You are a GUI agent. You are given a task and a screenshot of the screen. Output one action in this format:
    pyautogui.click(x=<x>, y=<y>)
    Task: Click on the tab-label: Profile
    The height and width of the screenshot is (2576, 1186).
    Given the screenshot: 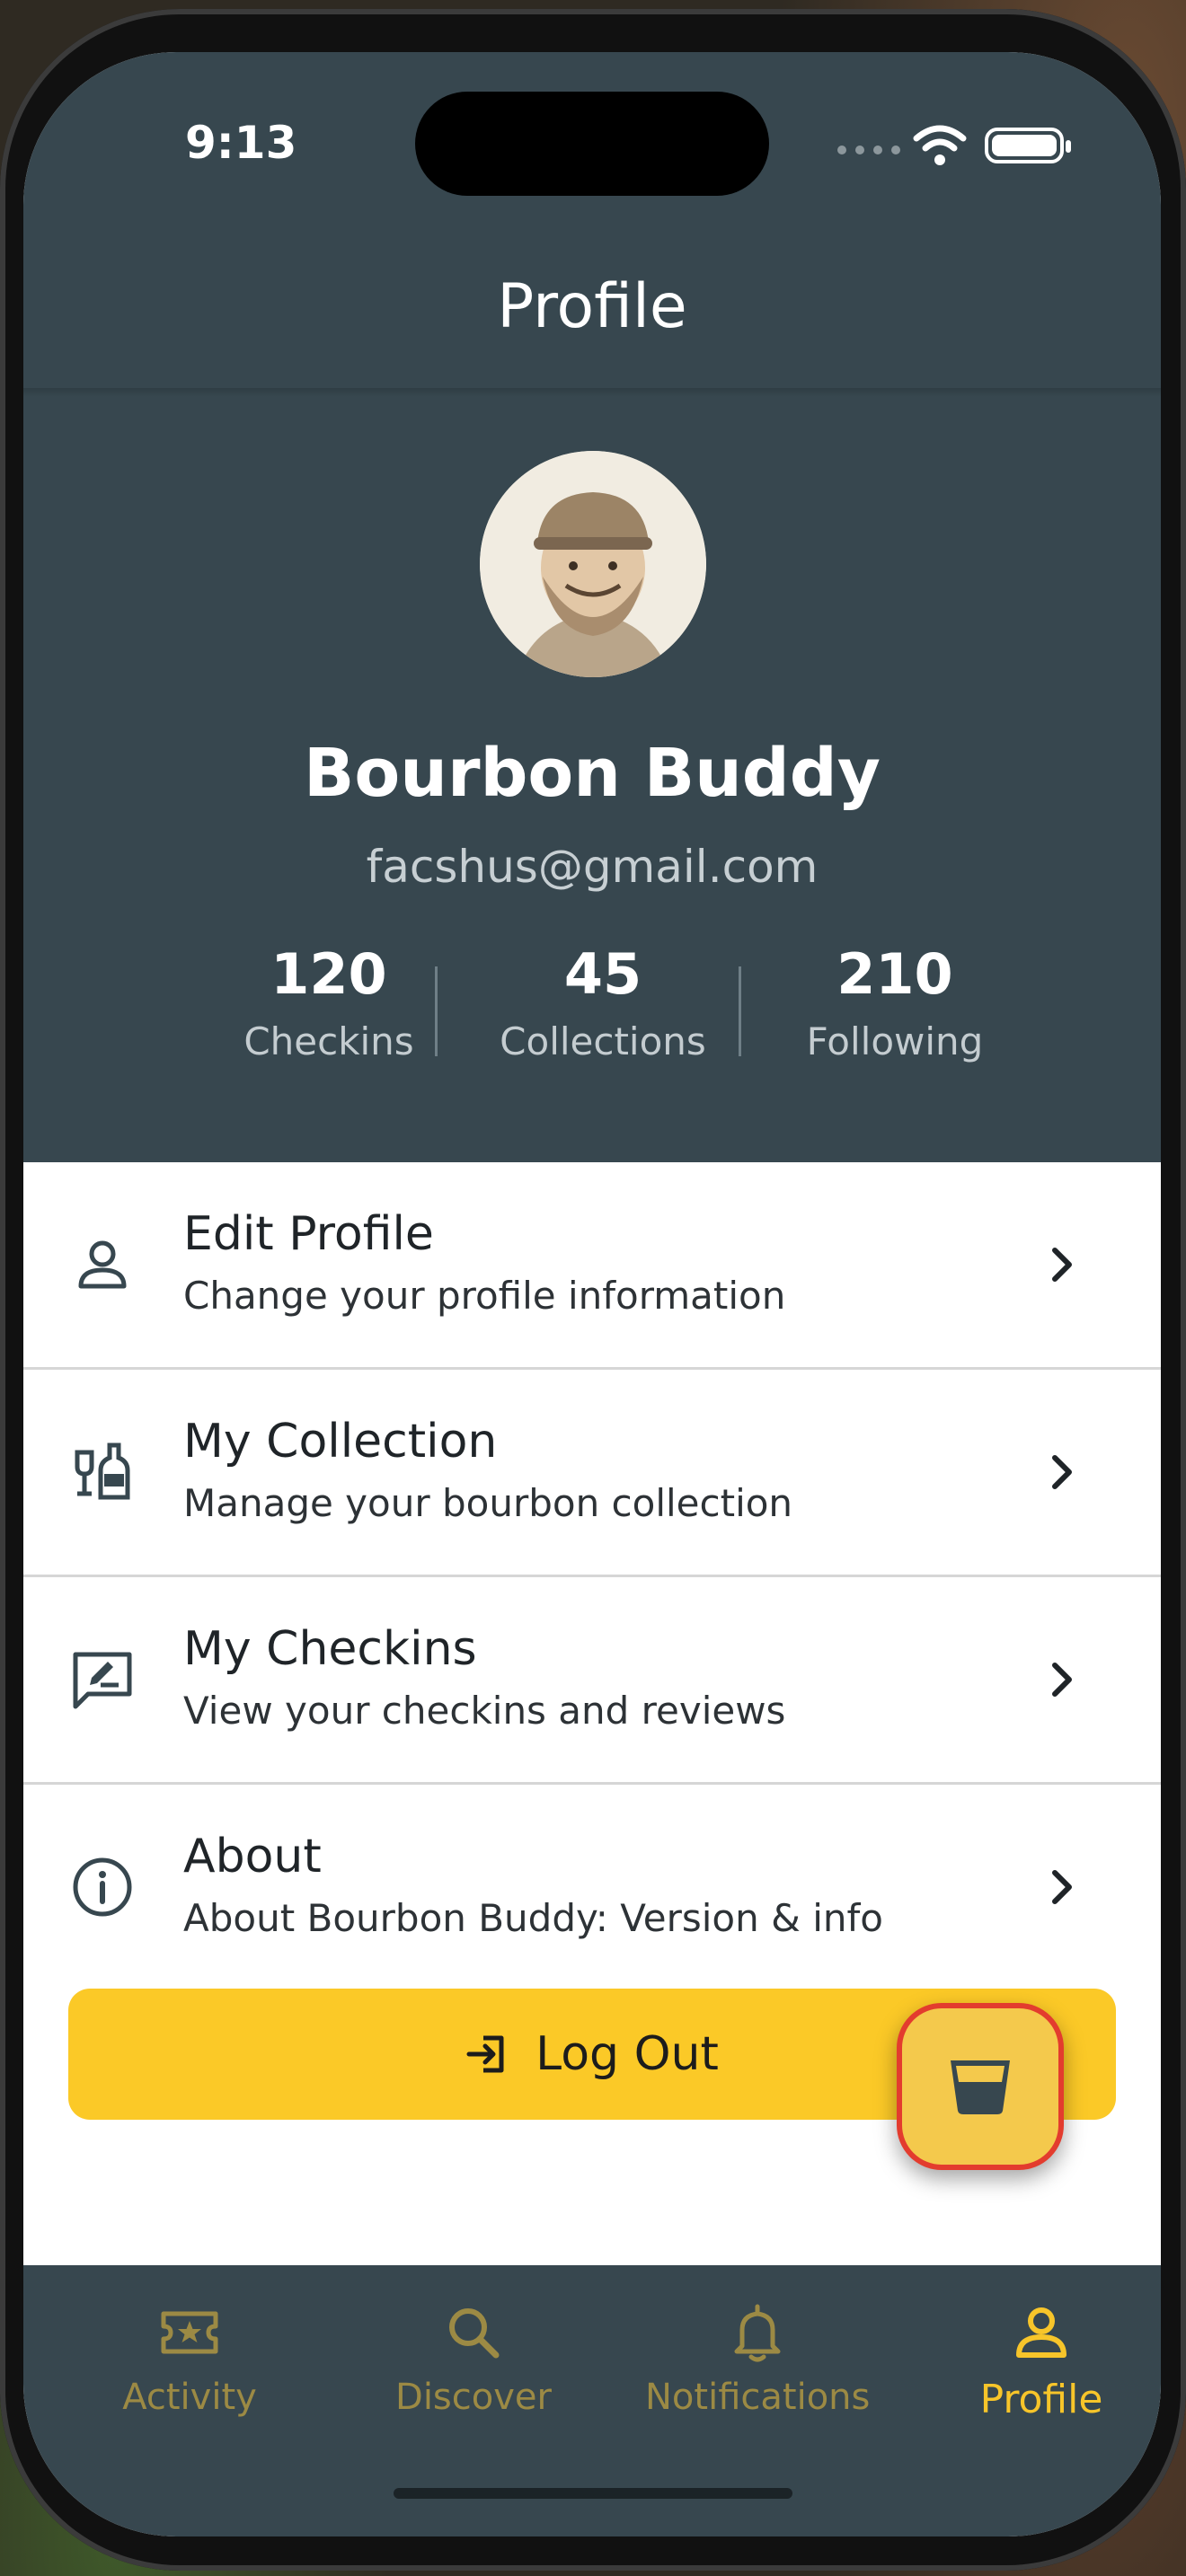 What is the action you would take?
    pyautogui.click(x=1041, y=2399)
    